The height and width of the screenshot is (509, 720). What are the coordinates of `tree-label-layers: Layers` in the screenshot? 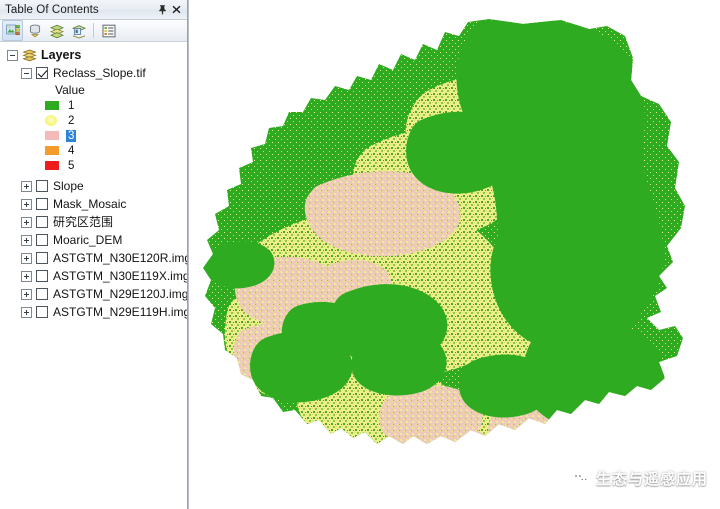 It's located at (61, 55).